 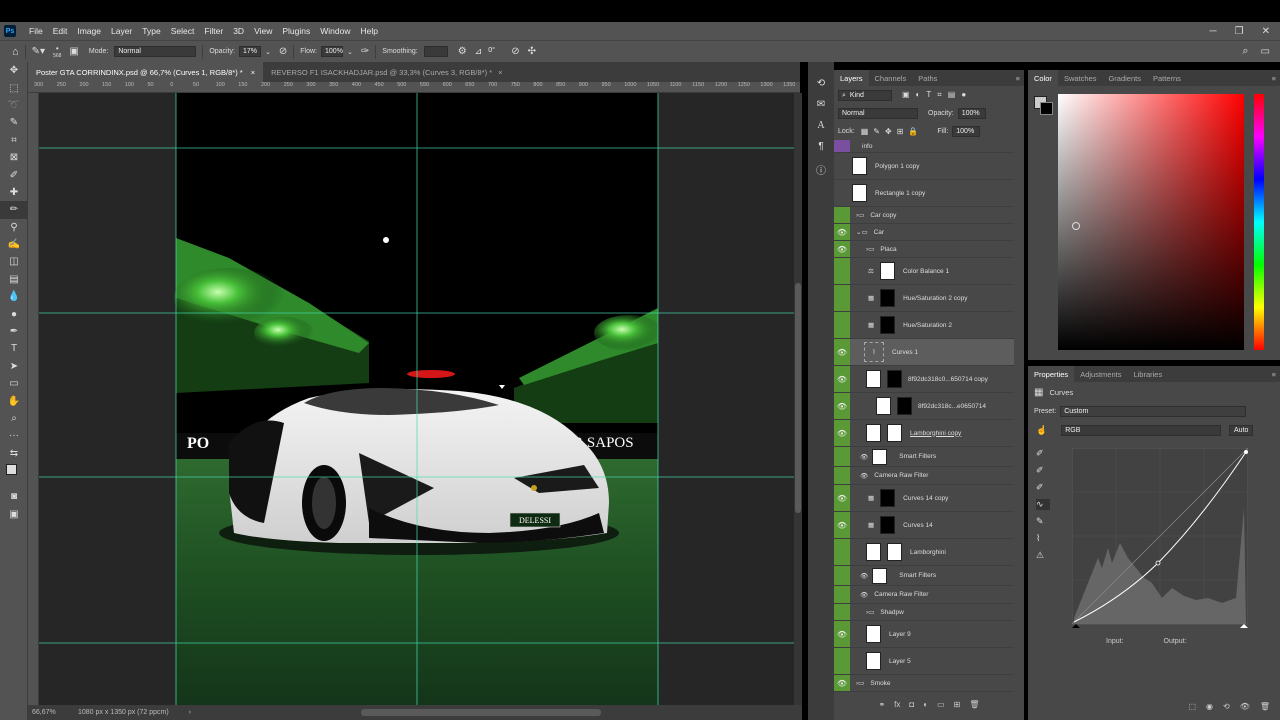 I want to click on layer-row: 👁 8f92dc318c0...650714 copy, so click(x=924, y=379).